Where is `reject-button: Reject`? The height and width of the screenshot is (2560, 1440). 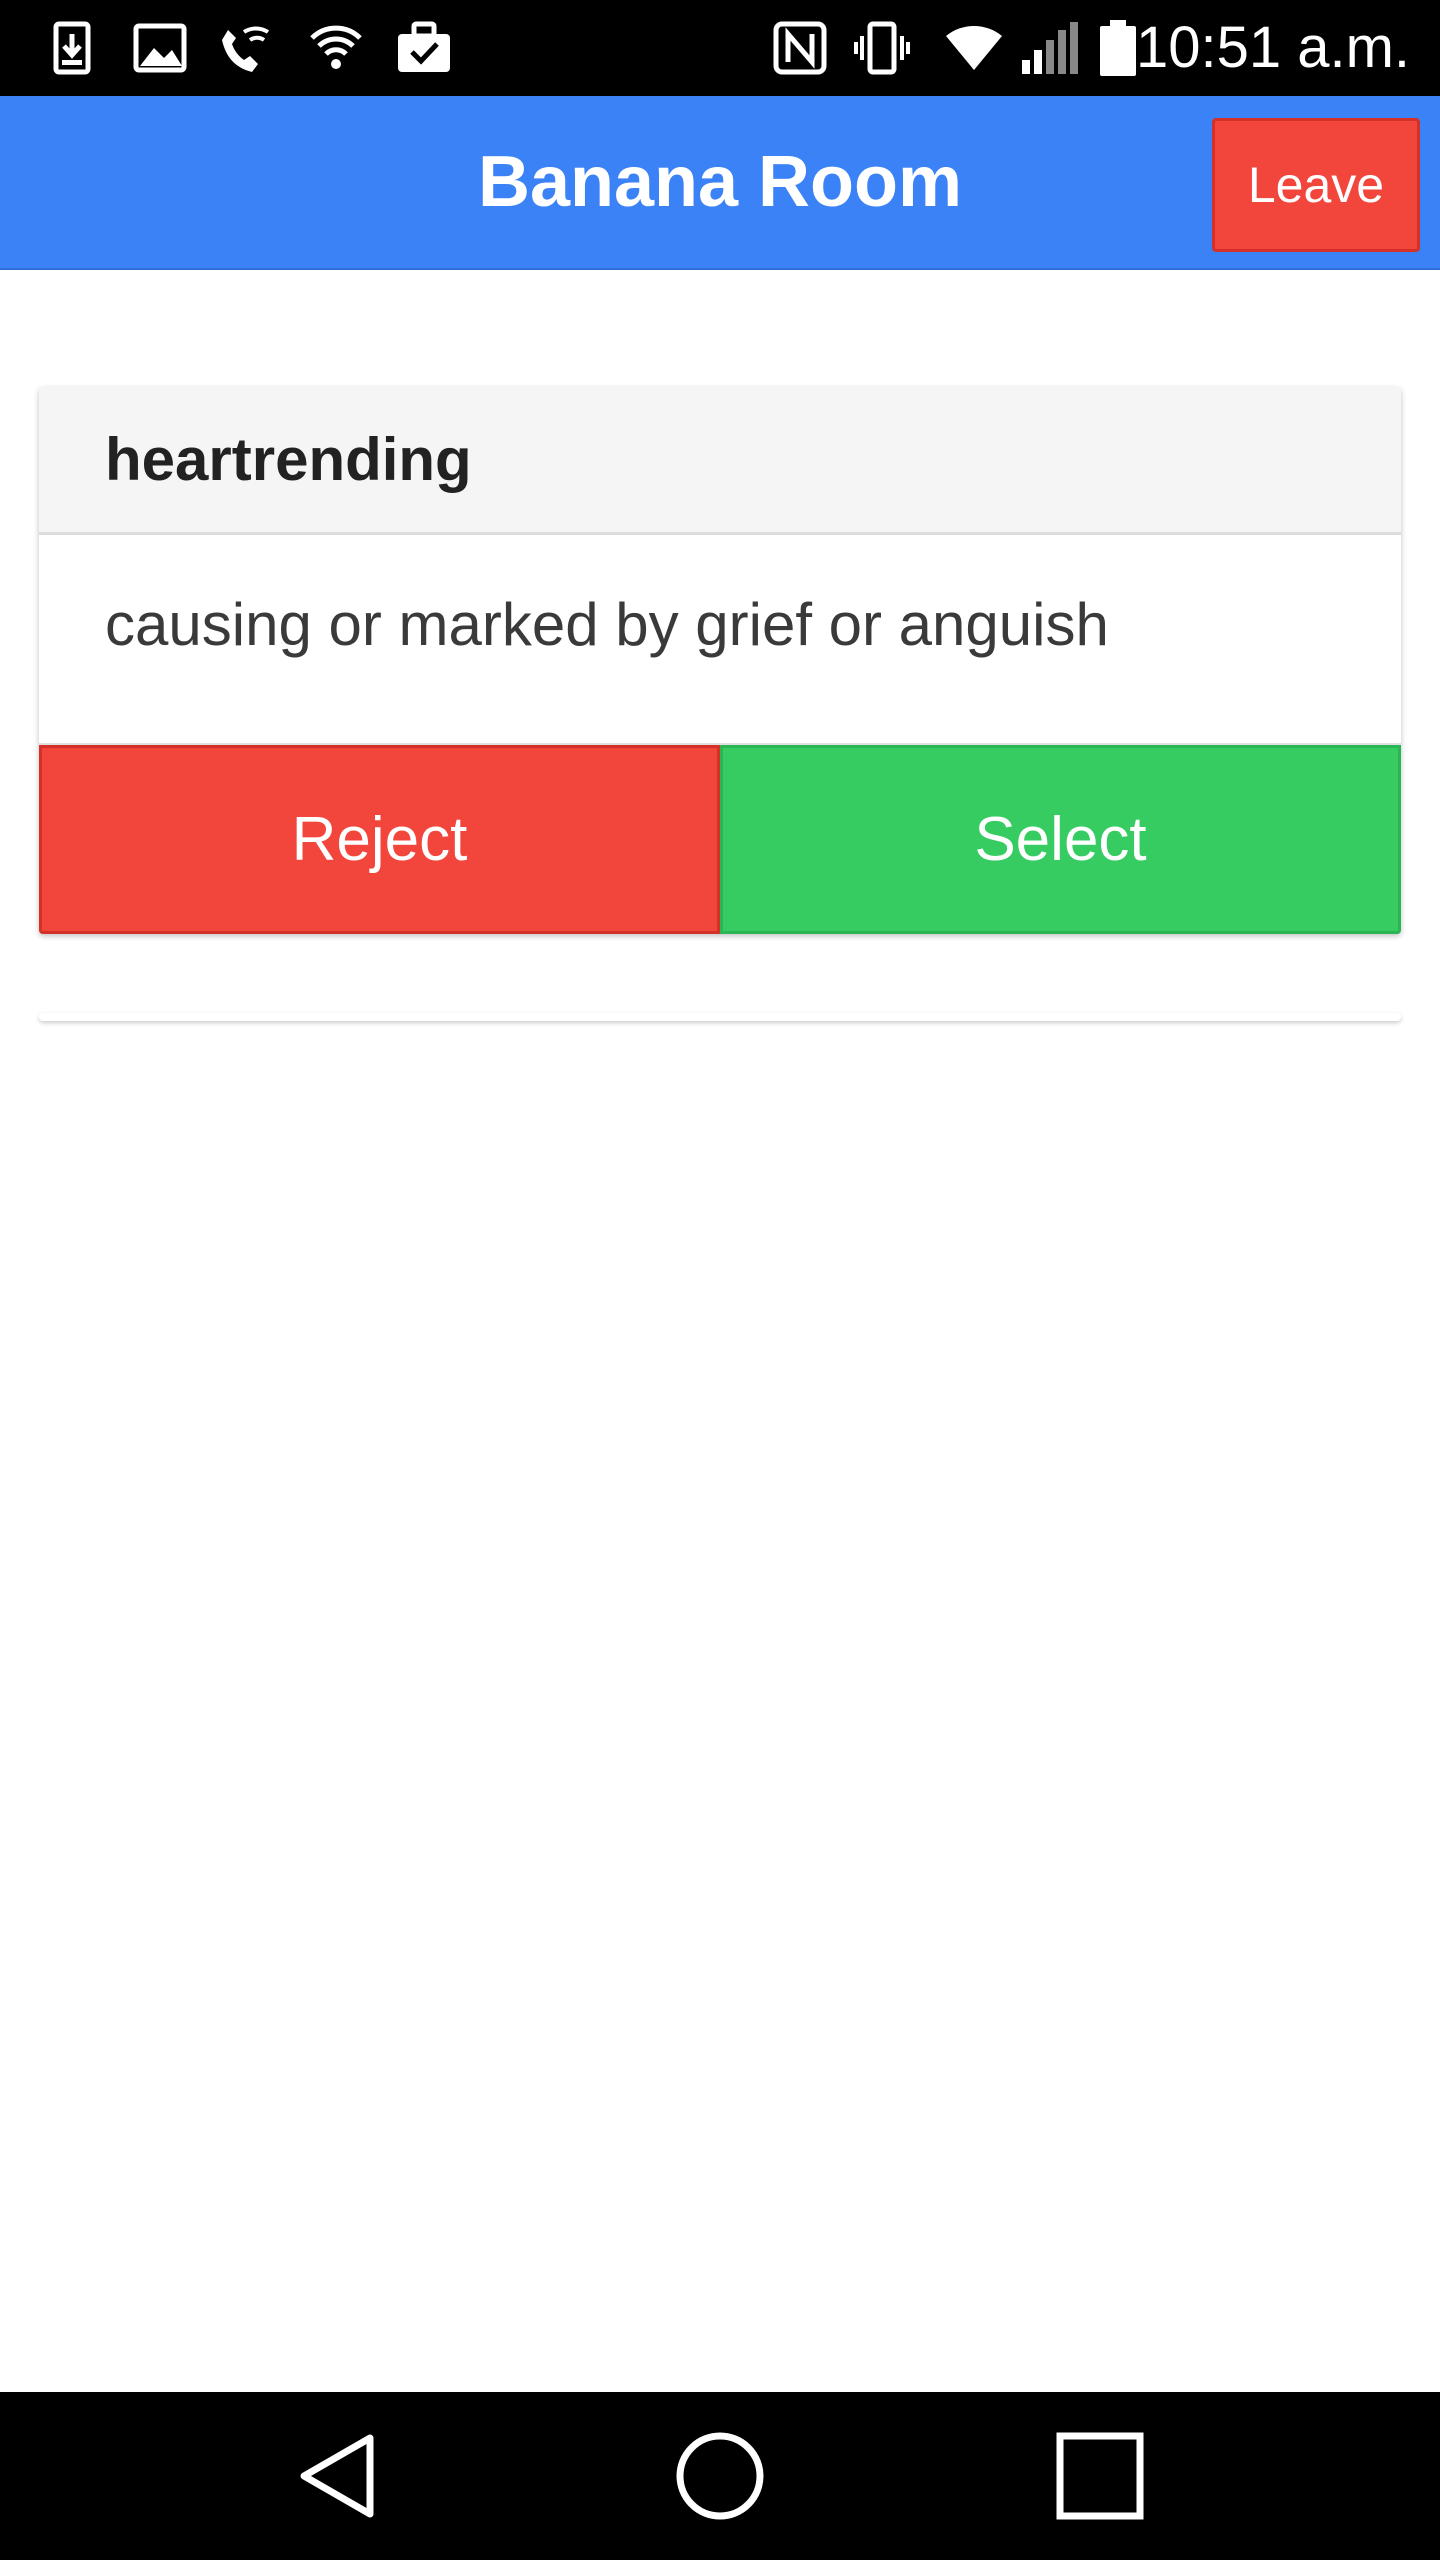 reject-button: Reject is located at coordinates (379, 839).